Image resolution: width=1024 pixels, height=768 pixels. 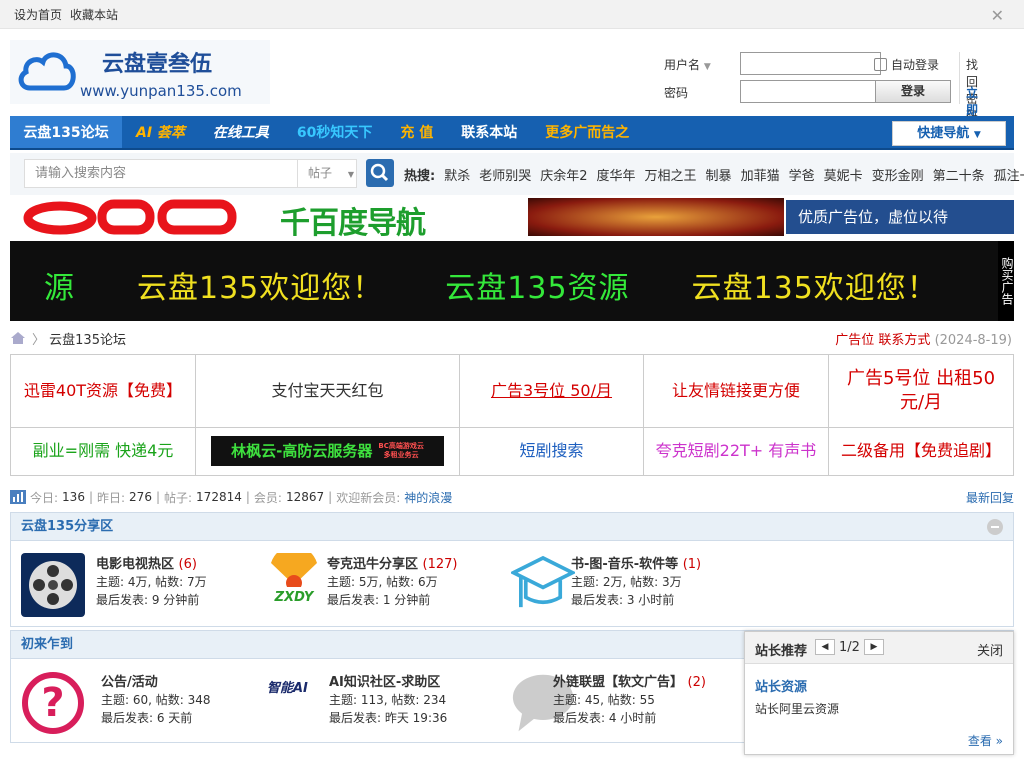 What do you see at coordinates (921, 391) in the screenshot?
I see `ad-link: 广告5号位 出租50元/月` at bounding box center [921, 391].